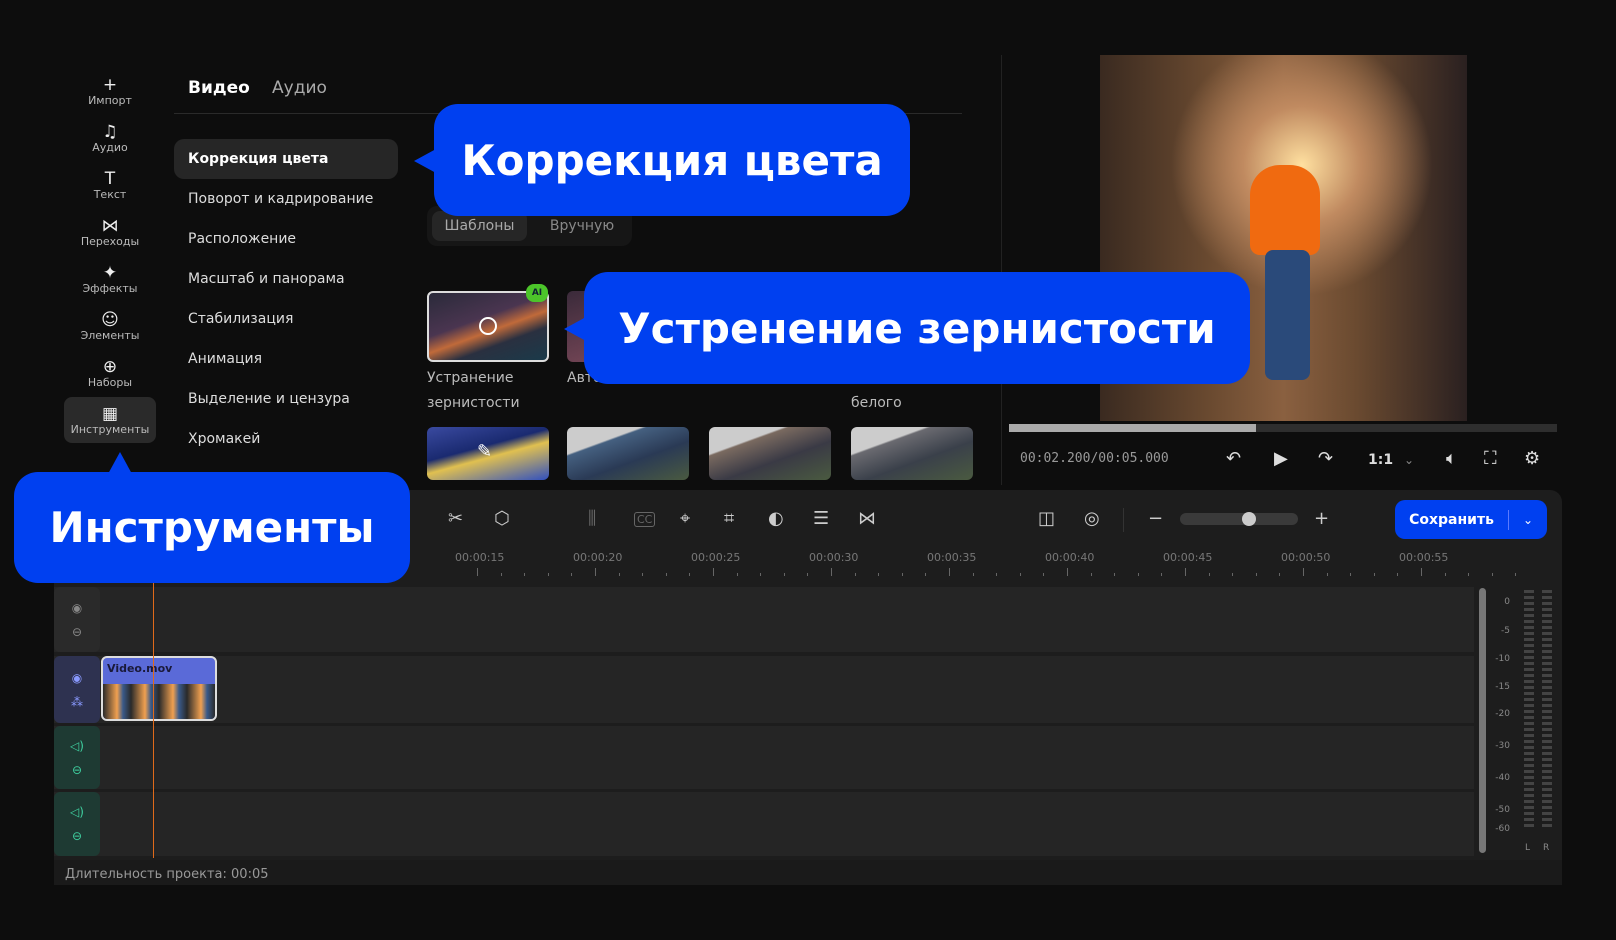 The width and height of the screenshot is (1616, 940). I want to click on sidebar-item-effects: ✦ Эффекты, so click(110, 279).